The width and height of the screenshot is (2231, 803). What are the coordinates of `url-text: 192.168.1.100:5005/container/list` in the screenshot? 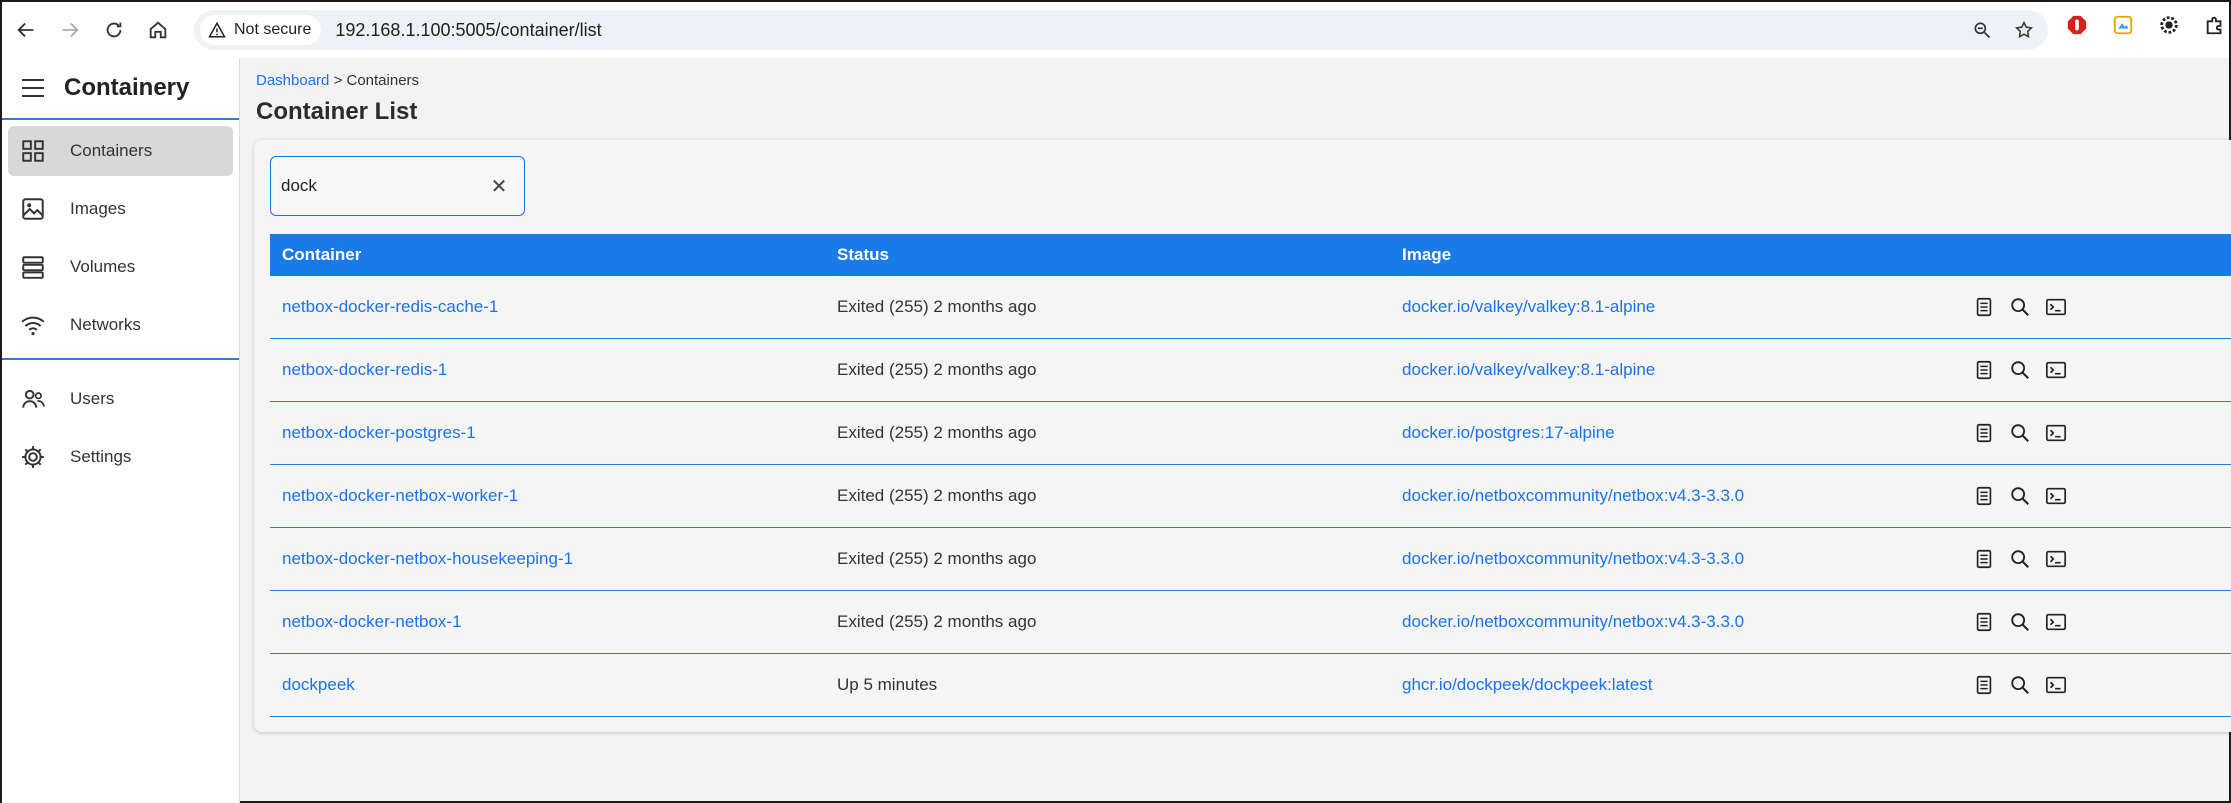 It's located at (468, 30).